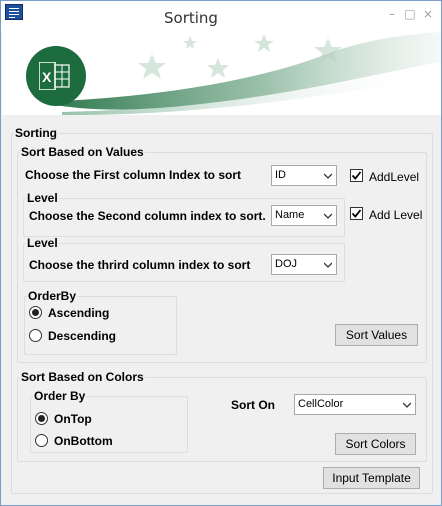 The height and width of the screenshot is (506, 442). I want to click on ascending-label: Ascending, so click(79, 313).